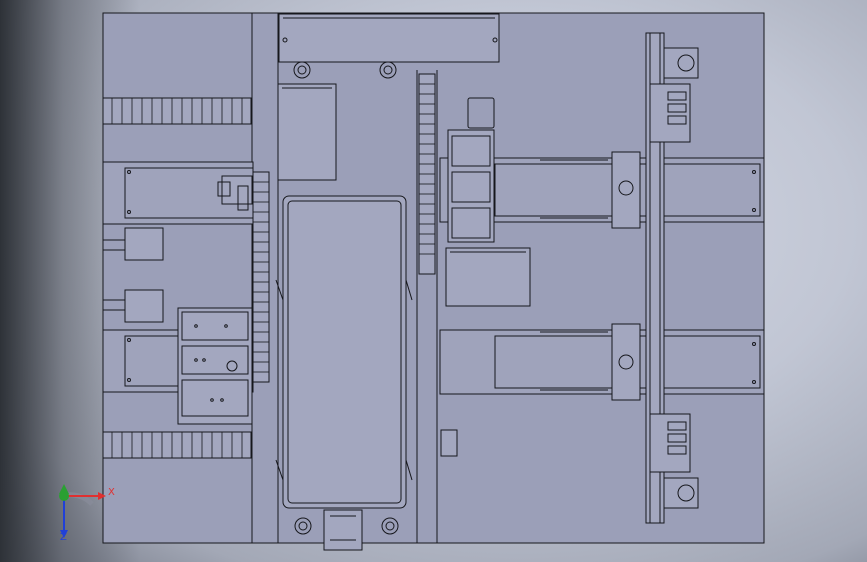 Image resolution: width=867 pixels, height=562 pixels. What do you see at coordinates (215, 366) in the screenshot?
I see `left-slide-table` at bounding box center [215, 366].